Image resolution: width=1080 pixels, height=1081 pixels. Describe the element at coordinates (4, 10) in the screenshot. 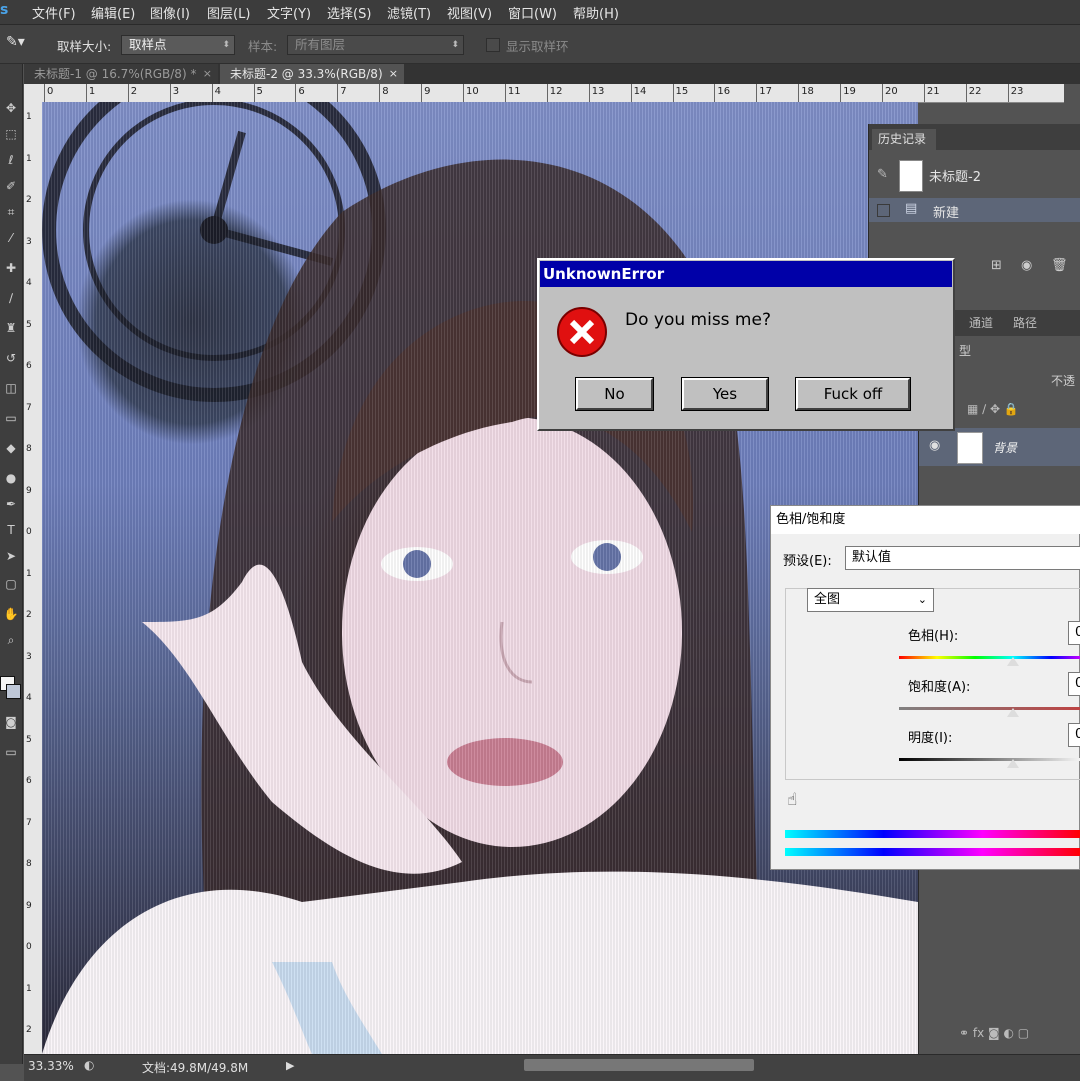

I see `app-logo: s` at that location.